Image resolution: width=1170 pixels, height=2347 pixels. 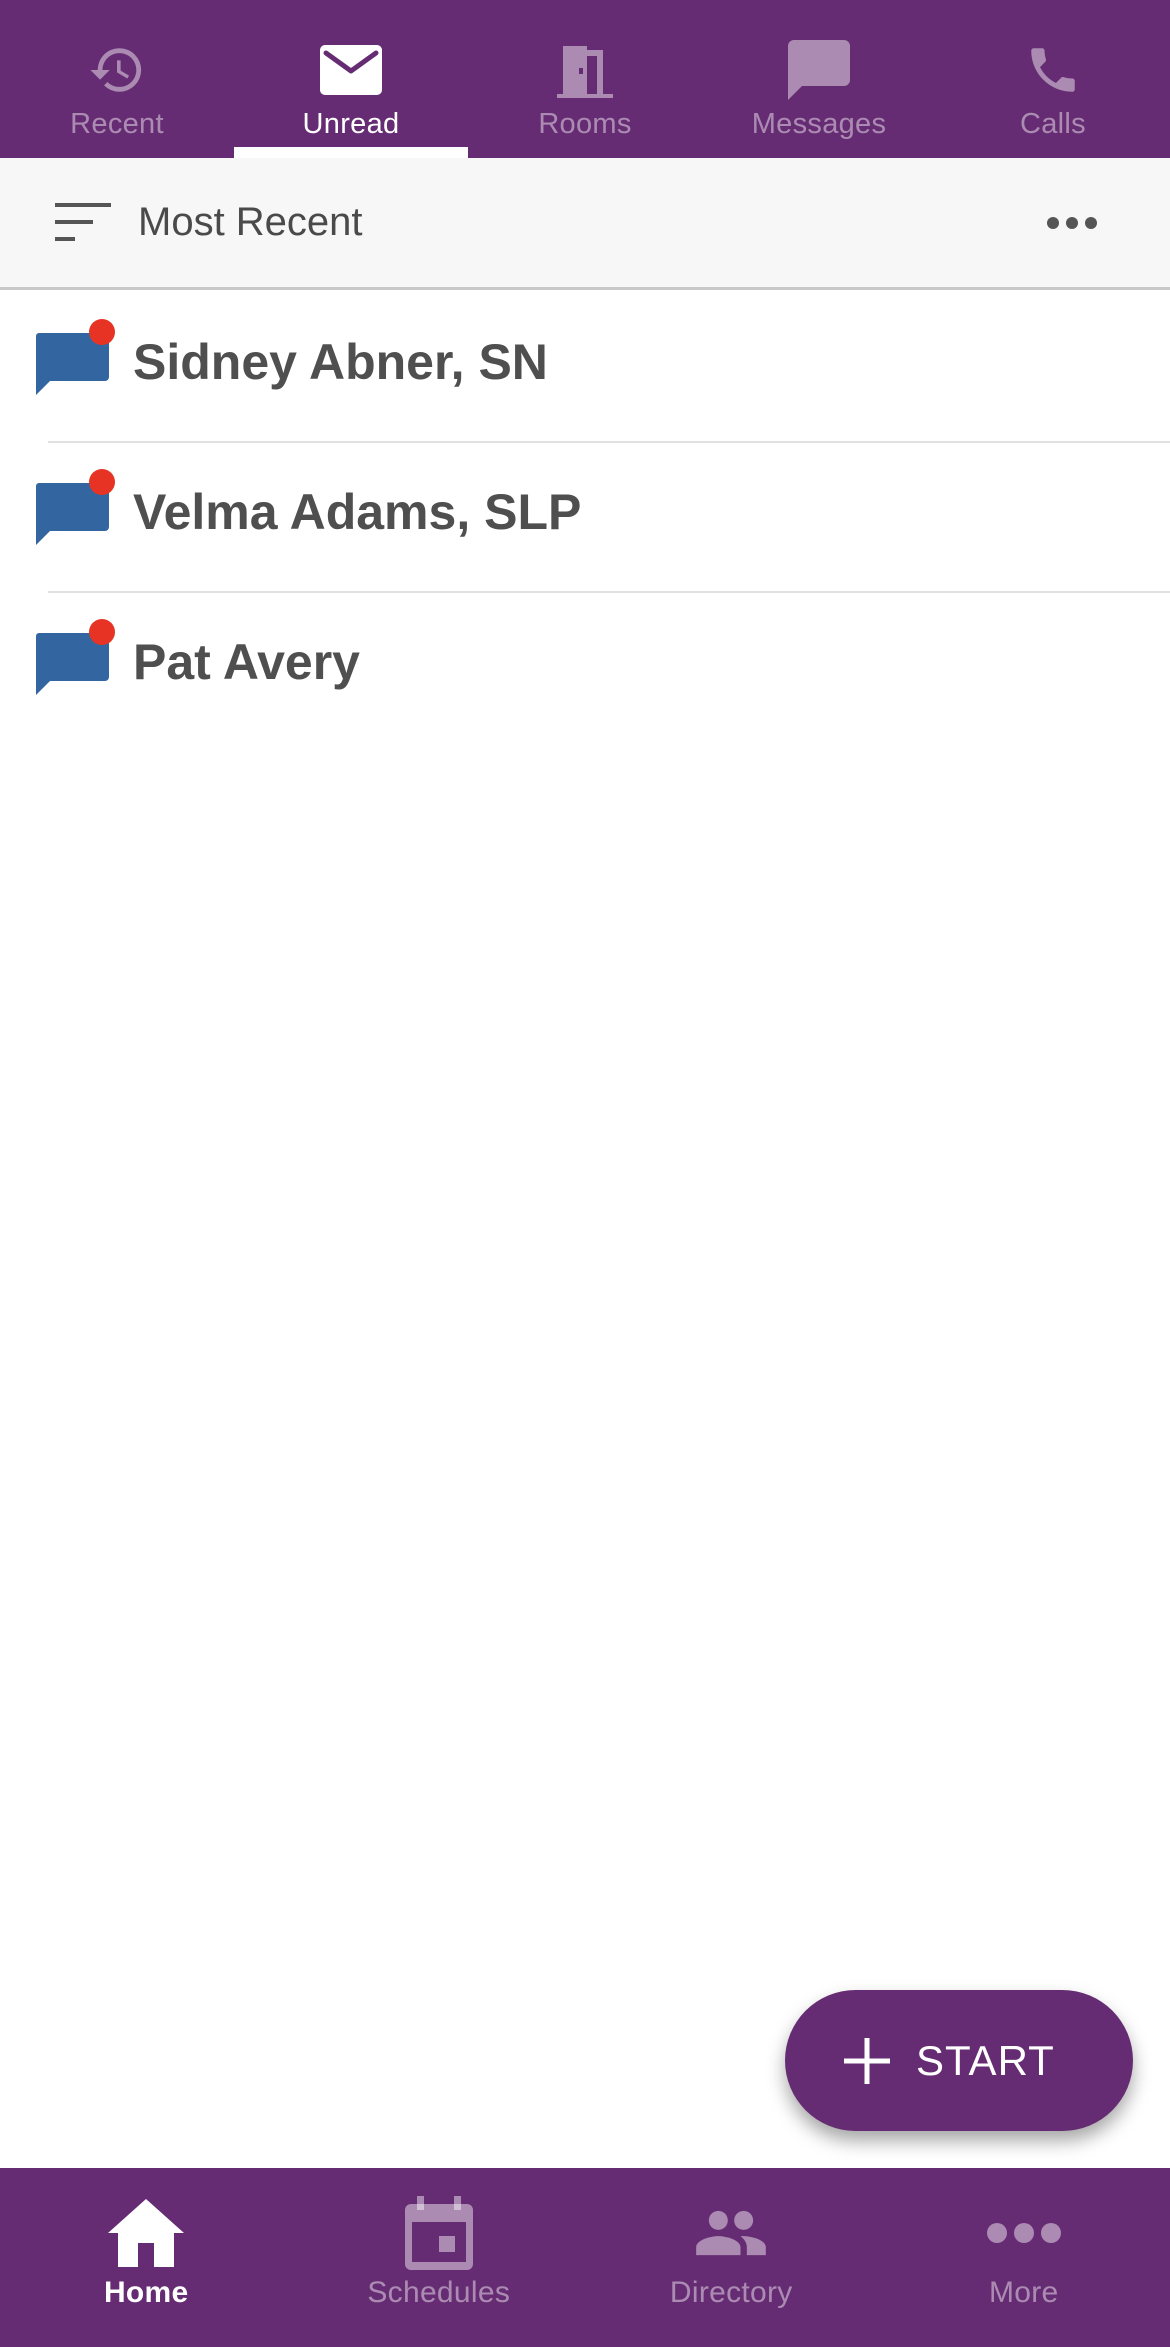 I want to click on tab-calls: Calls, so click(x=1053, y=79).